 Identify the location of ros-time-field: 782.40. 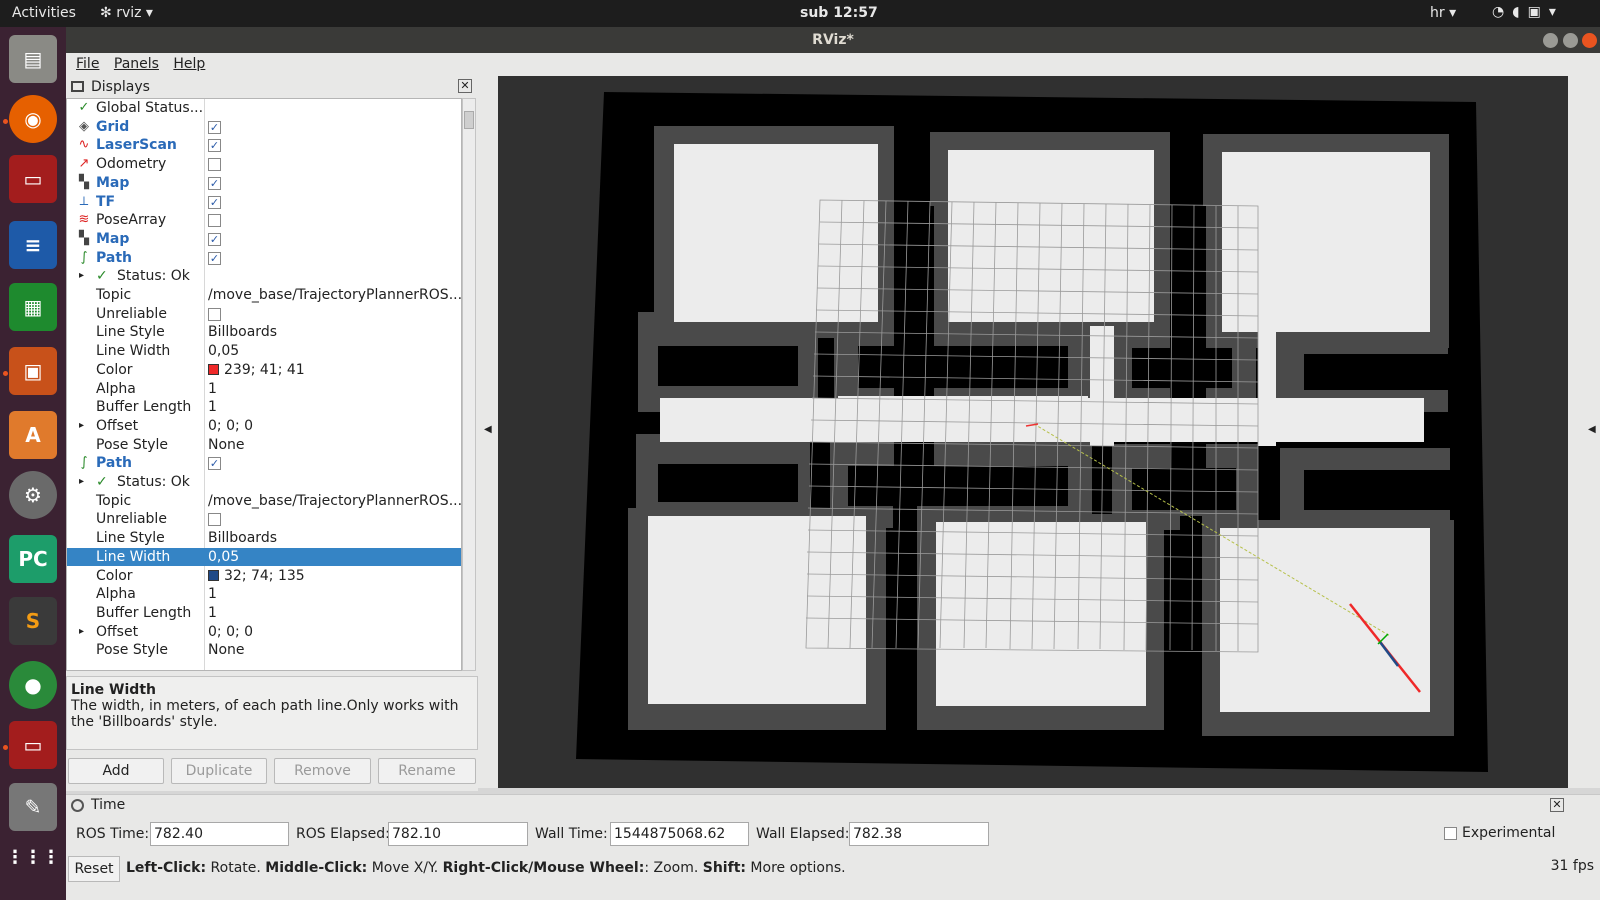
(219, 834).